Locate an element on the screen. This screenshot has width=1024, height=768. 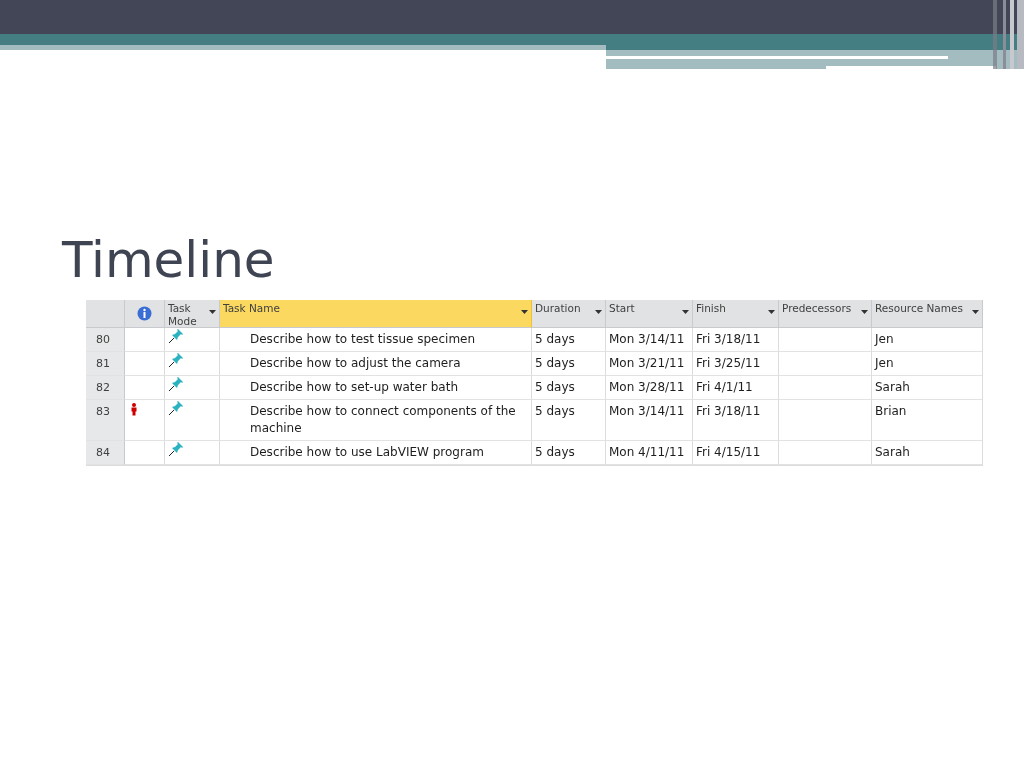
table-cell: Mon 4/11/11 is located at coordinates (649, 453).